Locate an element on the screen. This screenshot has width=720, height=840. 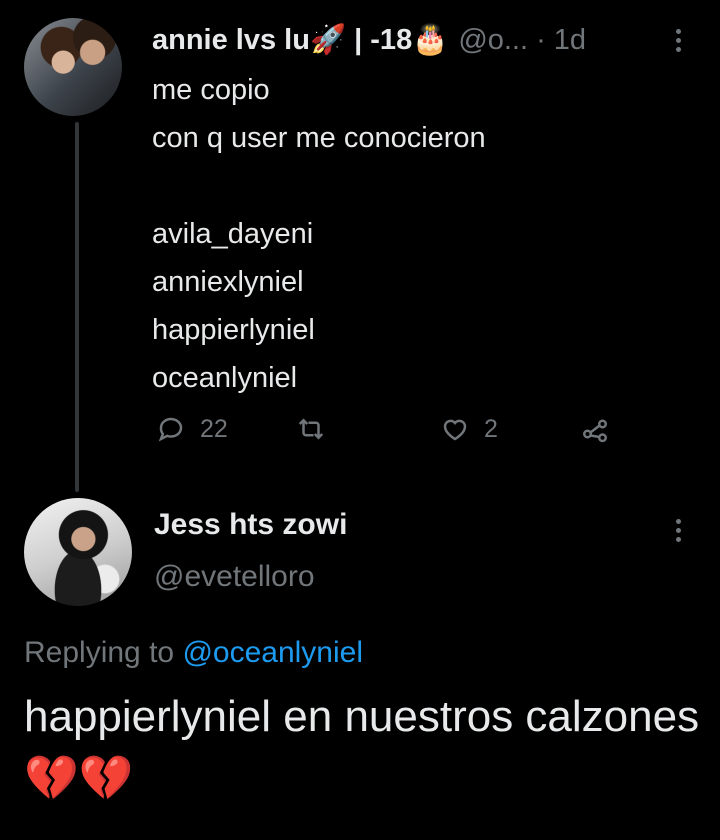
tweet-line: oceanlyniel is located at coordinates (225, 378).